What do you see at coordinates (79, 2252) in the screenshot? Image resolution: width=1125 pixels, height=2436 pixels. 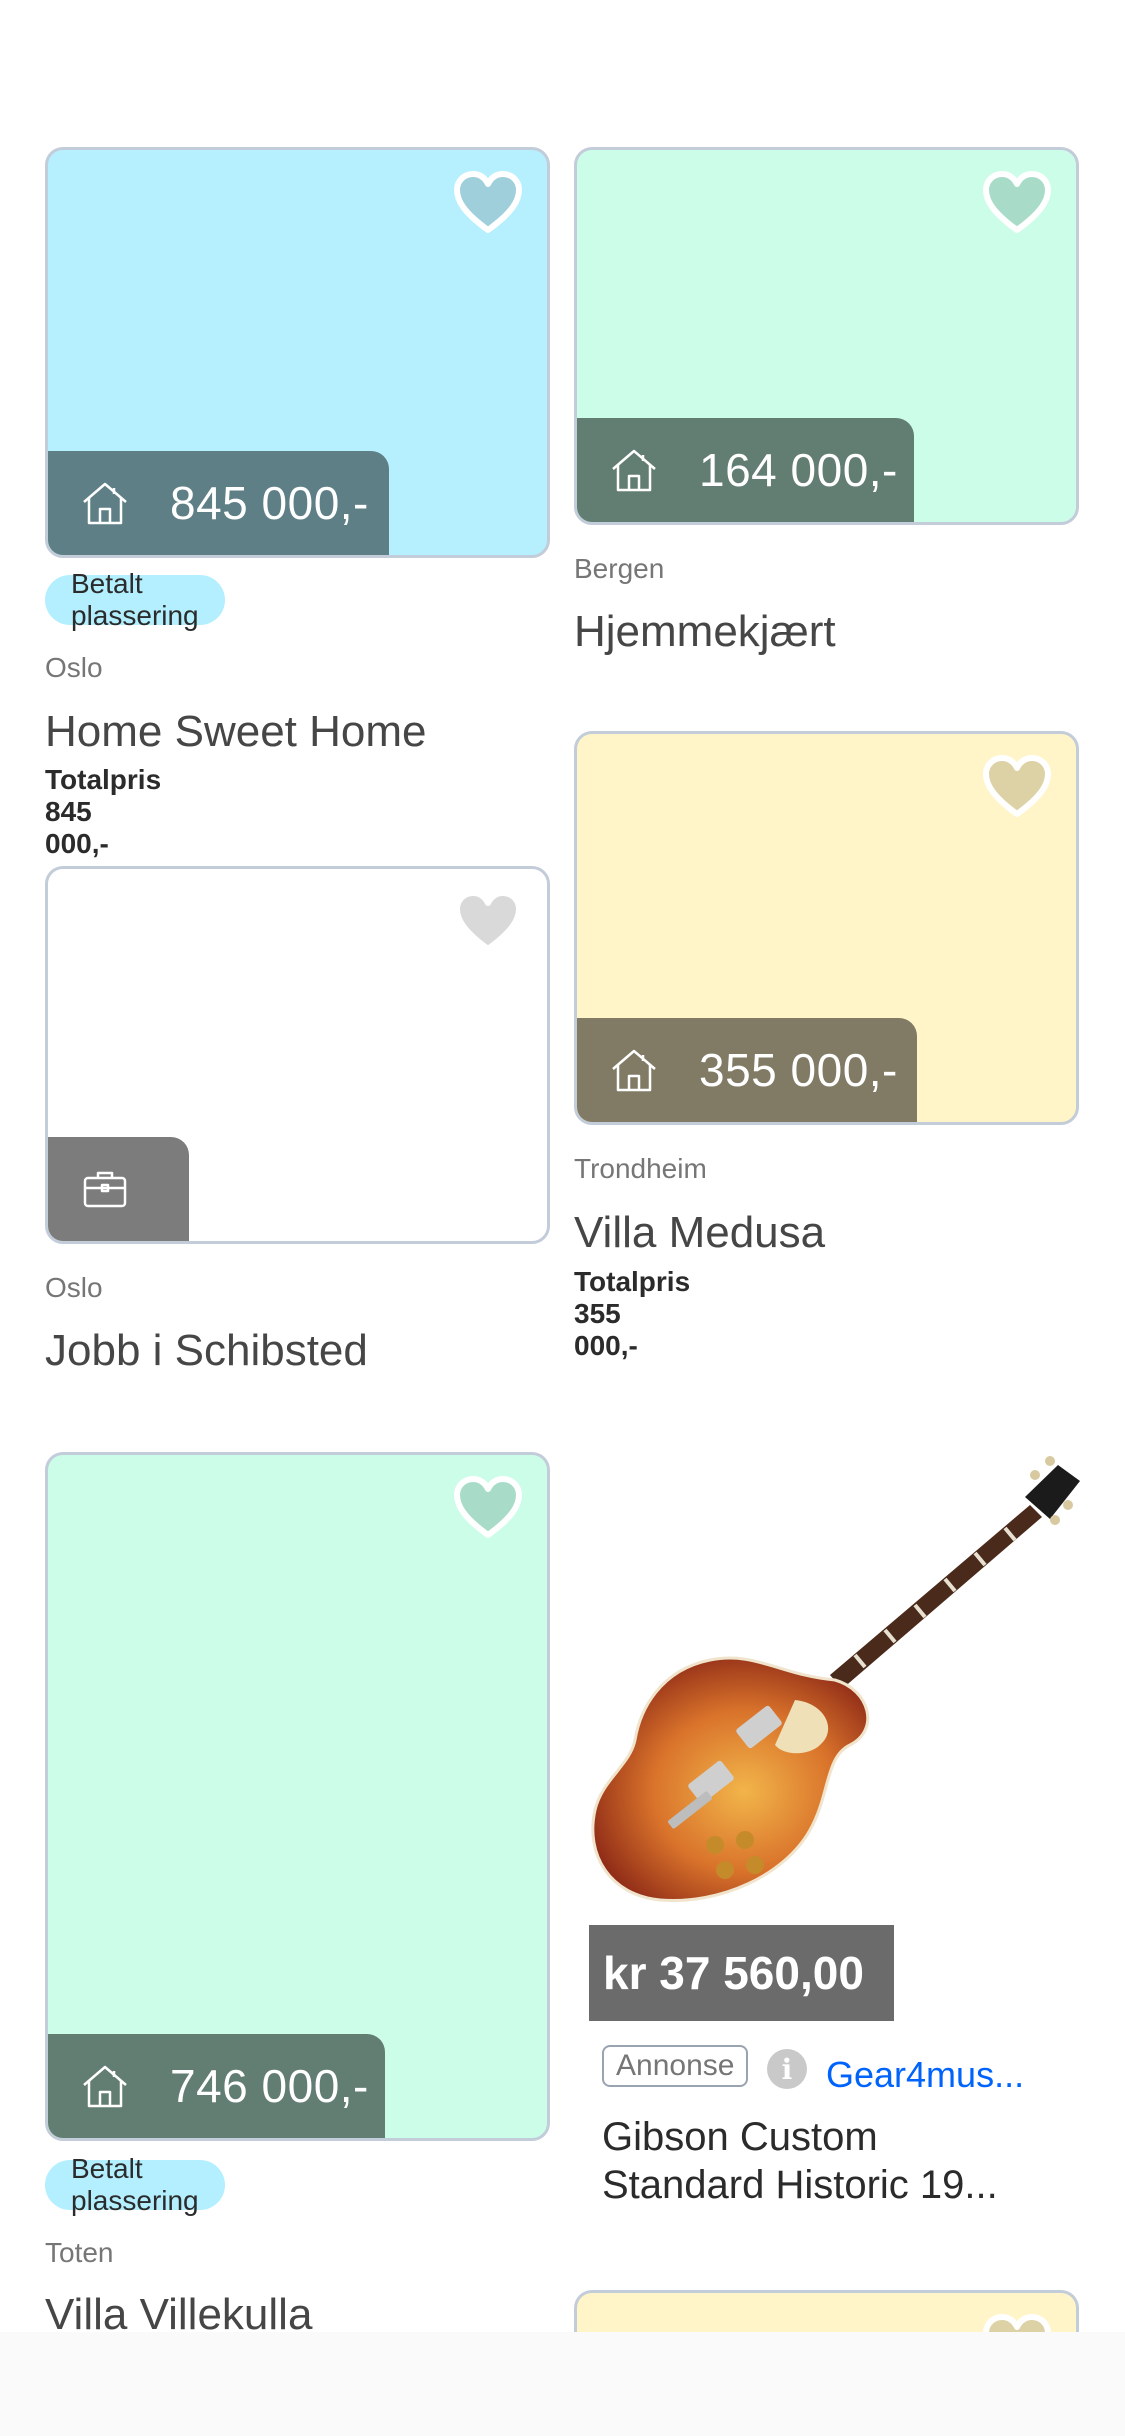 I see `listing-location: Toten` at bounding box center [79, 2252].